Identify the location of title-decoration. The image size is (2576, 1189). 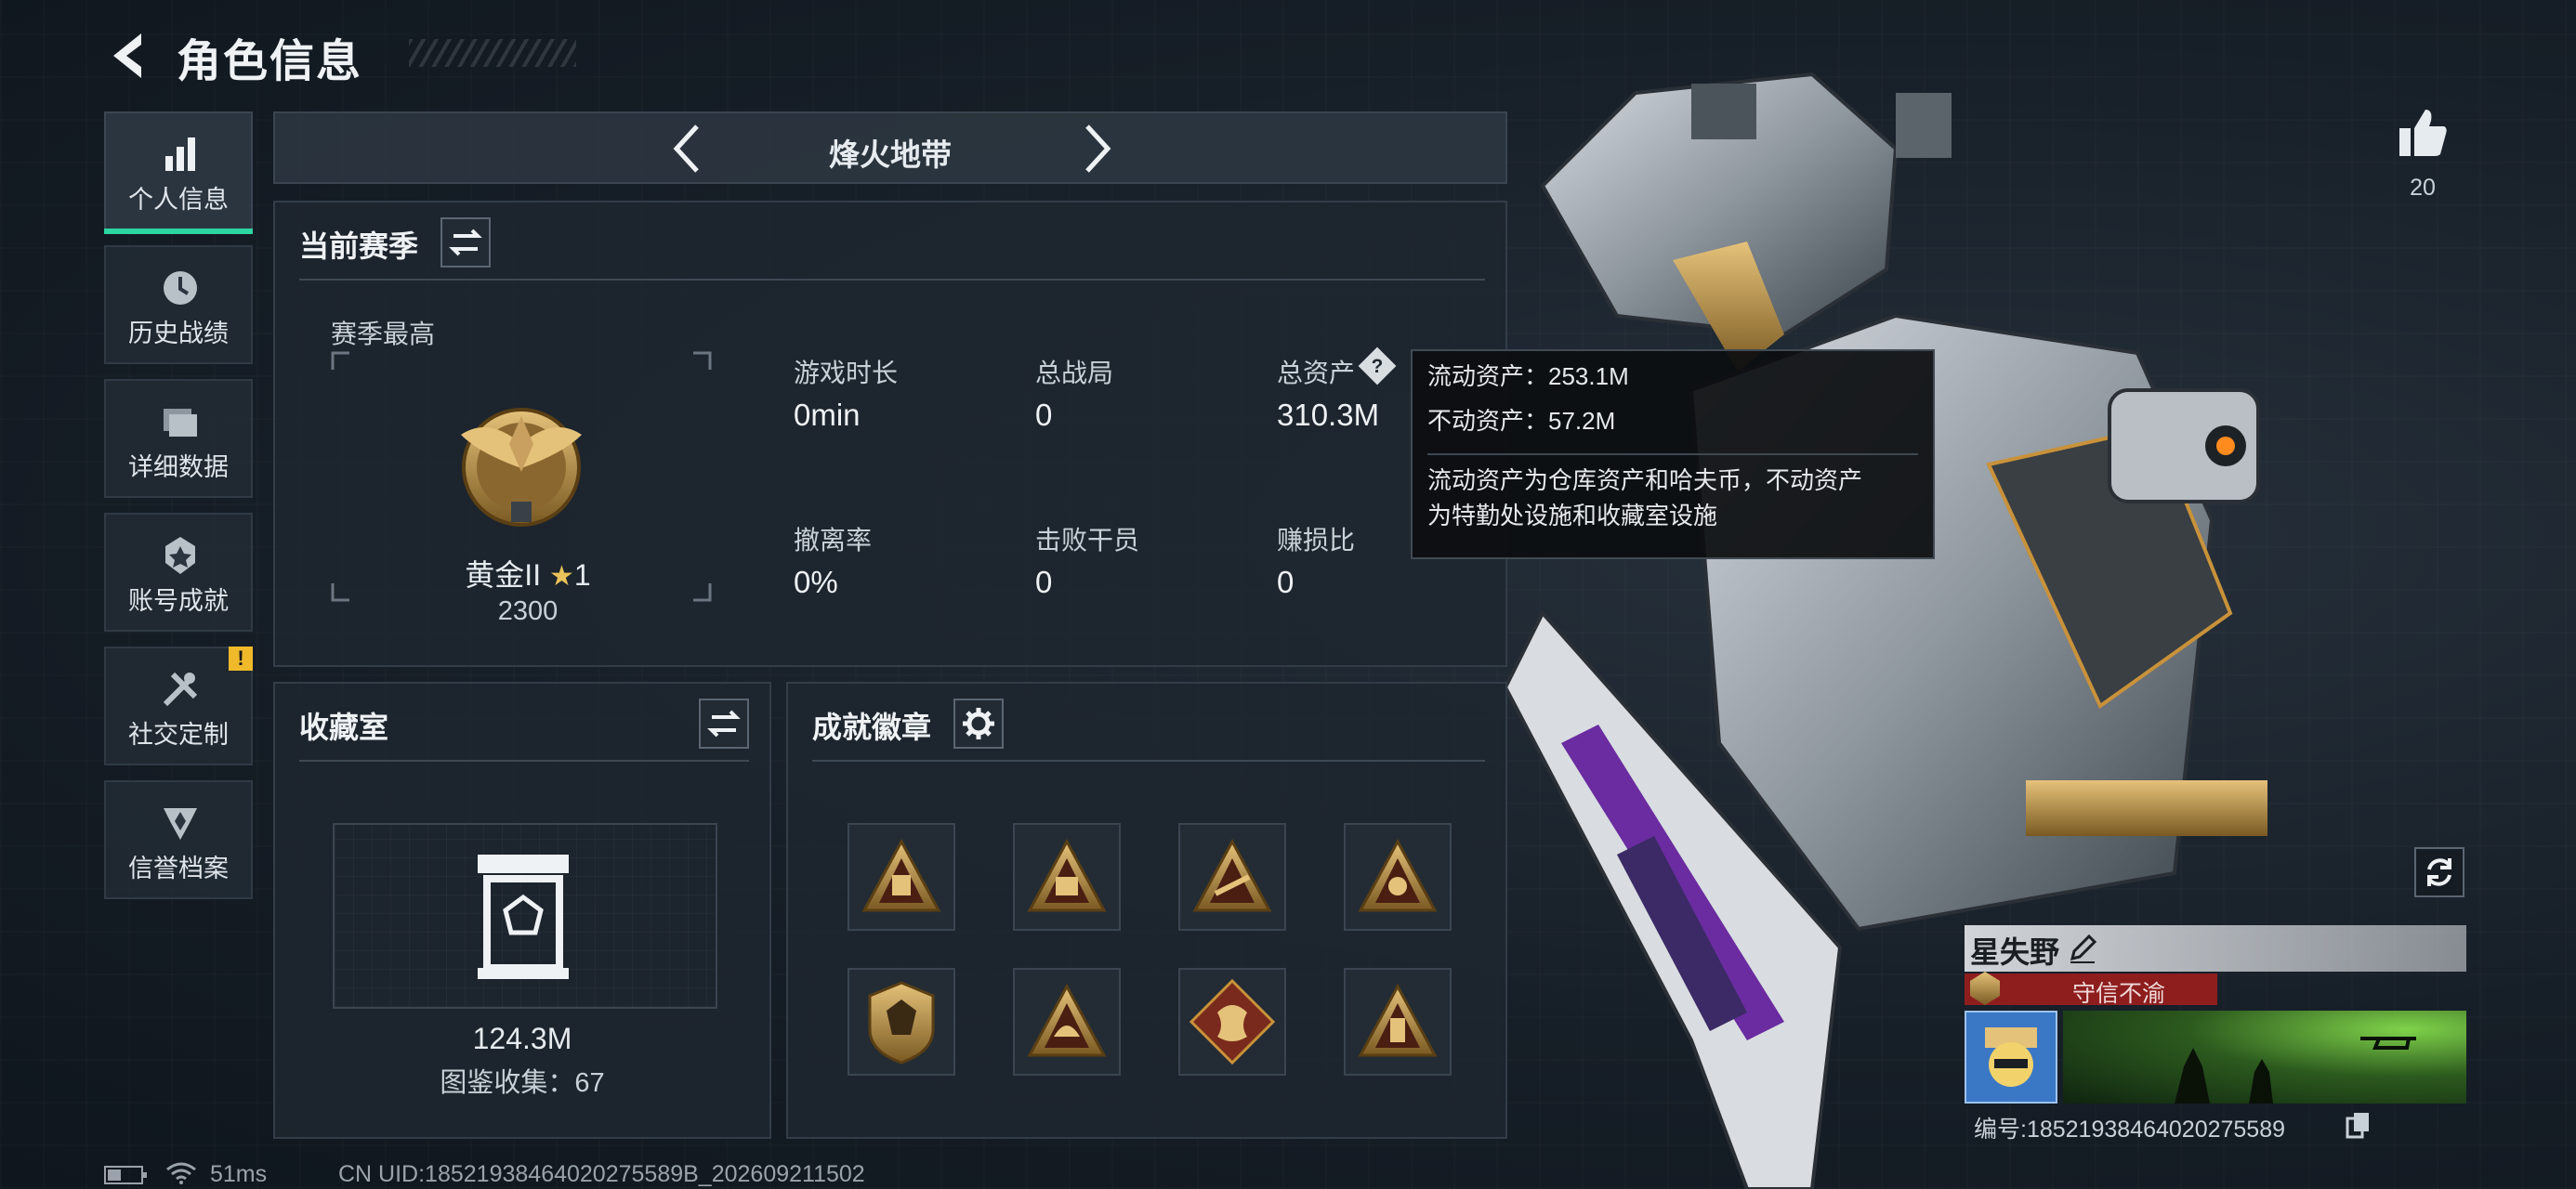
(492, 53).